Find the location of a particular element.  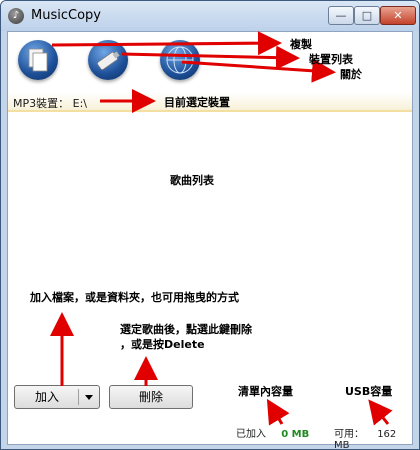

globe-icon is located at coordinates (180, 60).